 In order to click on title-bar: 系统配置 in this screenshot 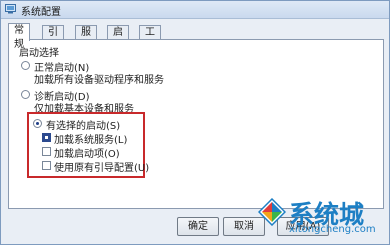, I will do `click(195, 10)`.